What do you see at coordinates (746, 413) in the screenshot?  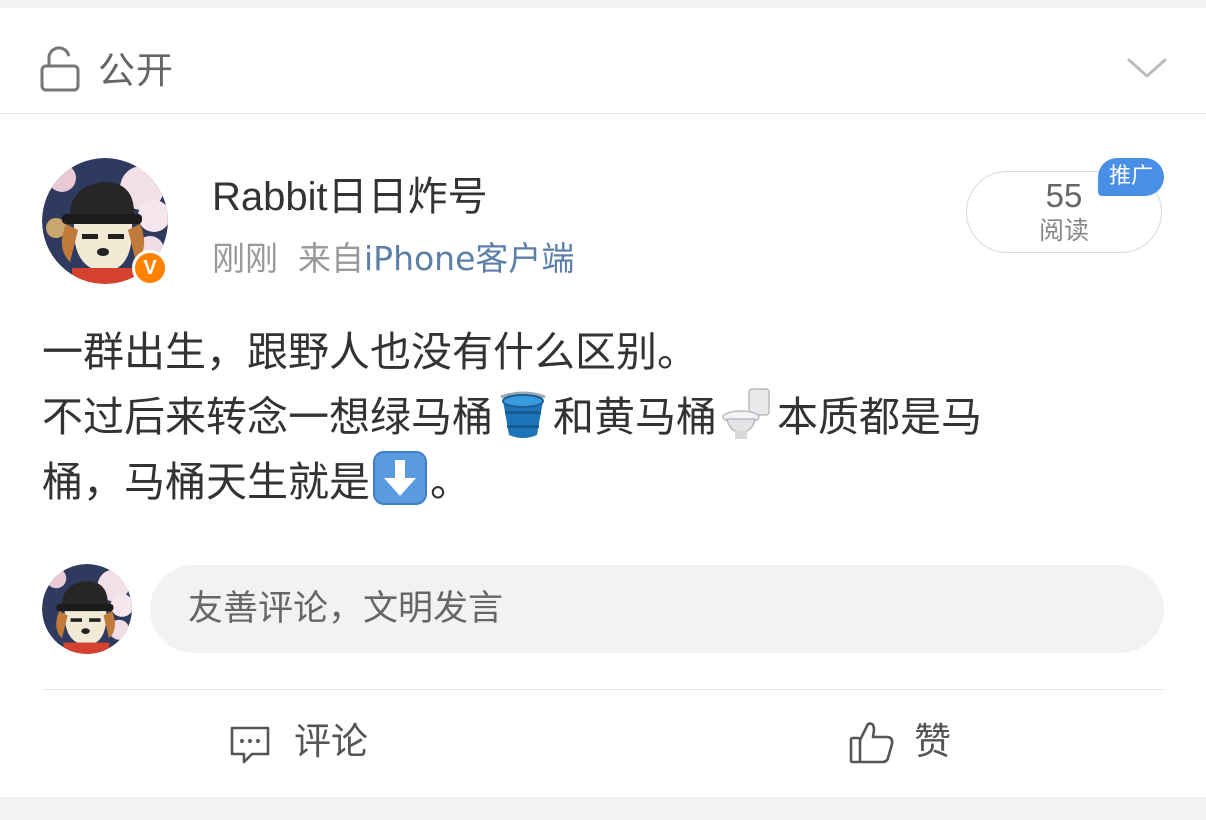 I see `toilet-emoji` at bounding box center [746, 413].